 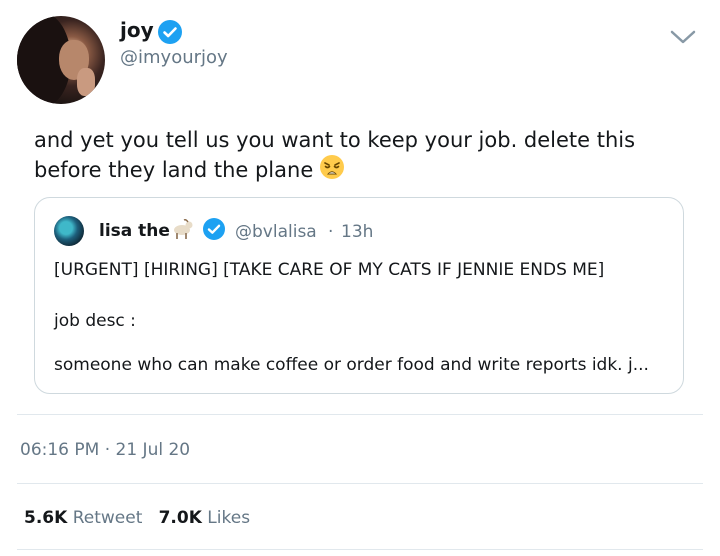 What do you see at coordinates (174, 58) in the screenshot?
I see `author-handle: @imyourjoy` at bounding box center [174, 58].